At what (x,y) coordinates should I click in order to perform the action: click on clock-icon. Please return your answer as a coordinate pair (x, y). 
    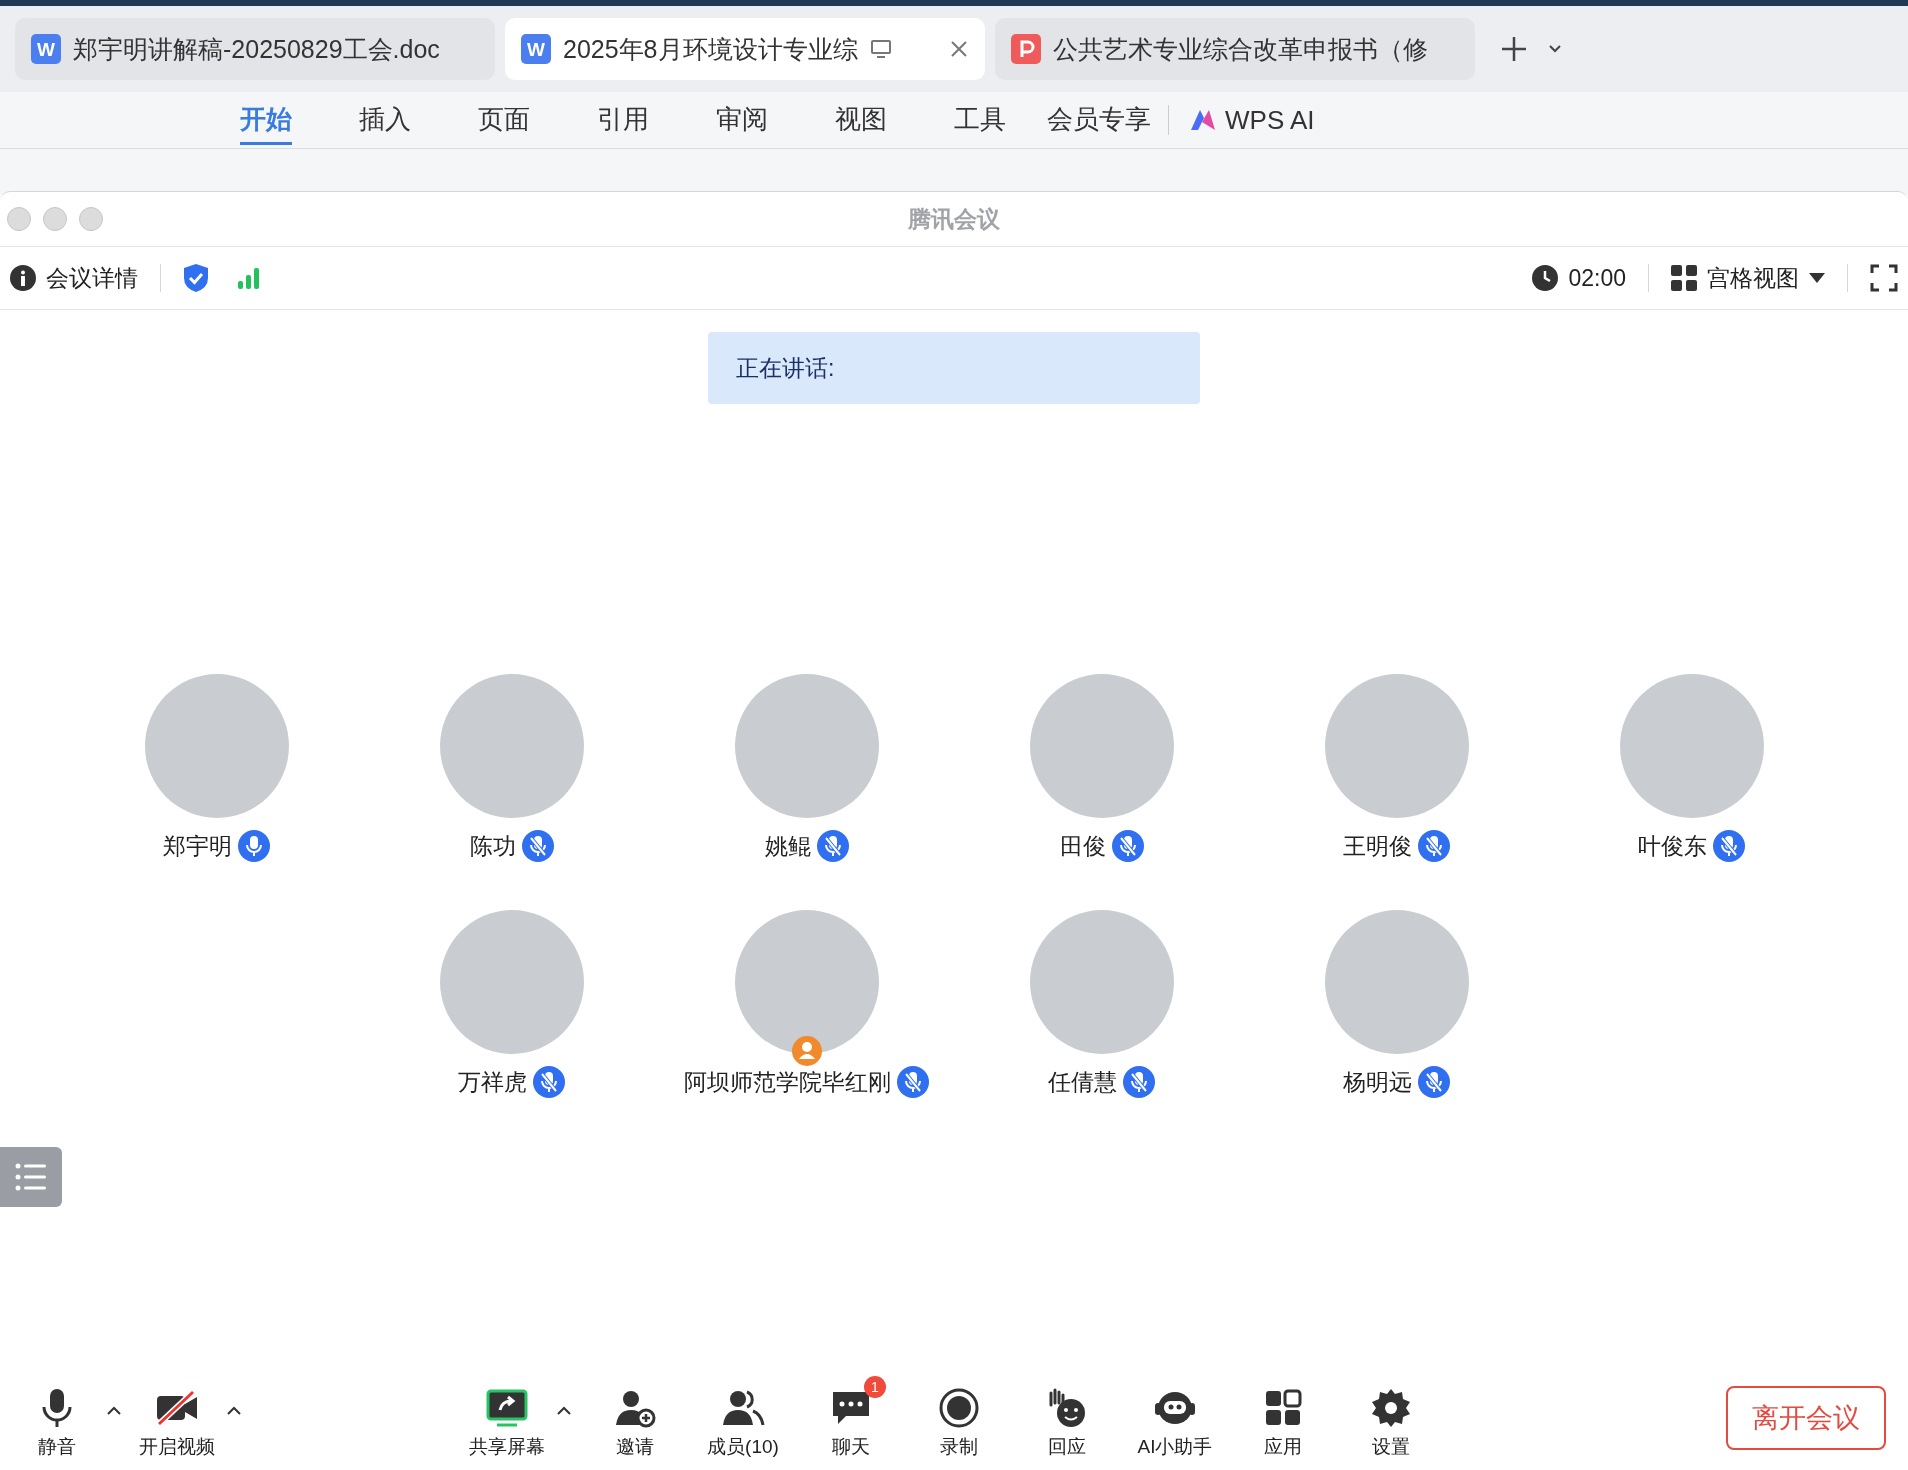
    Looking at the image, I should click on (1545, 278).